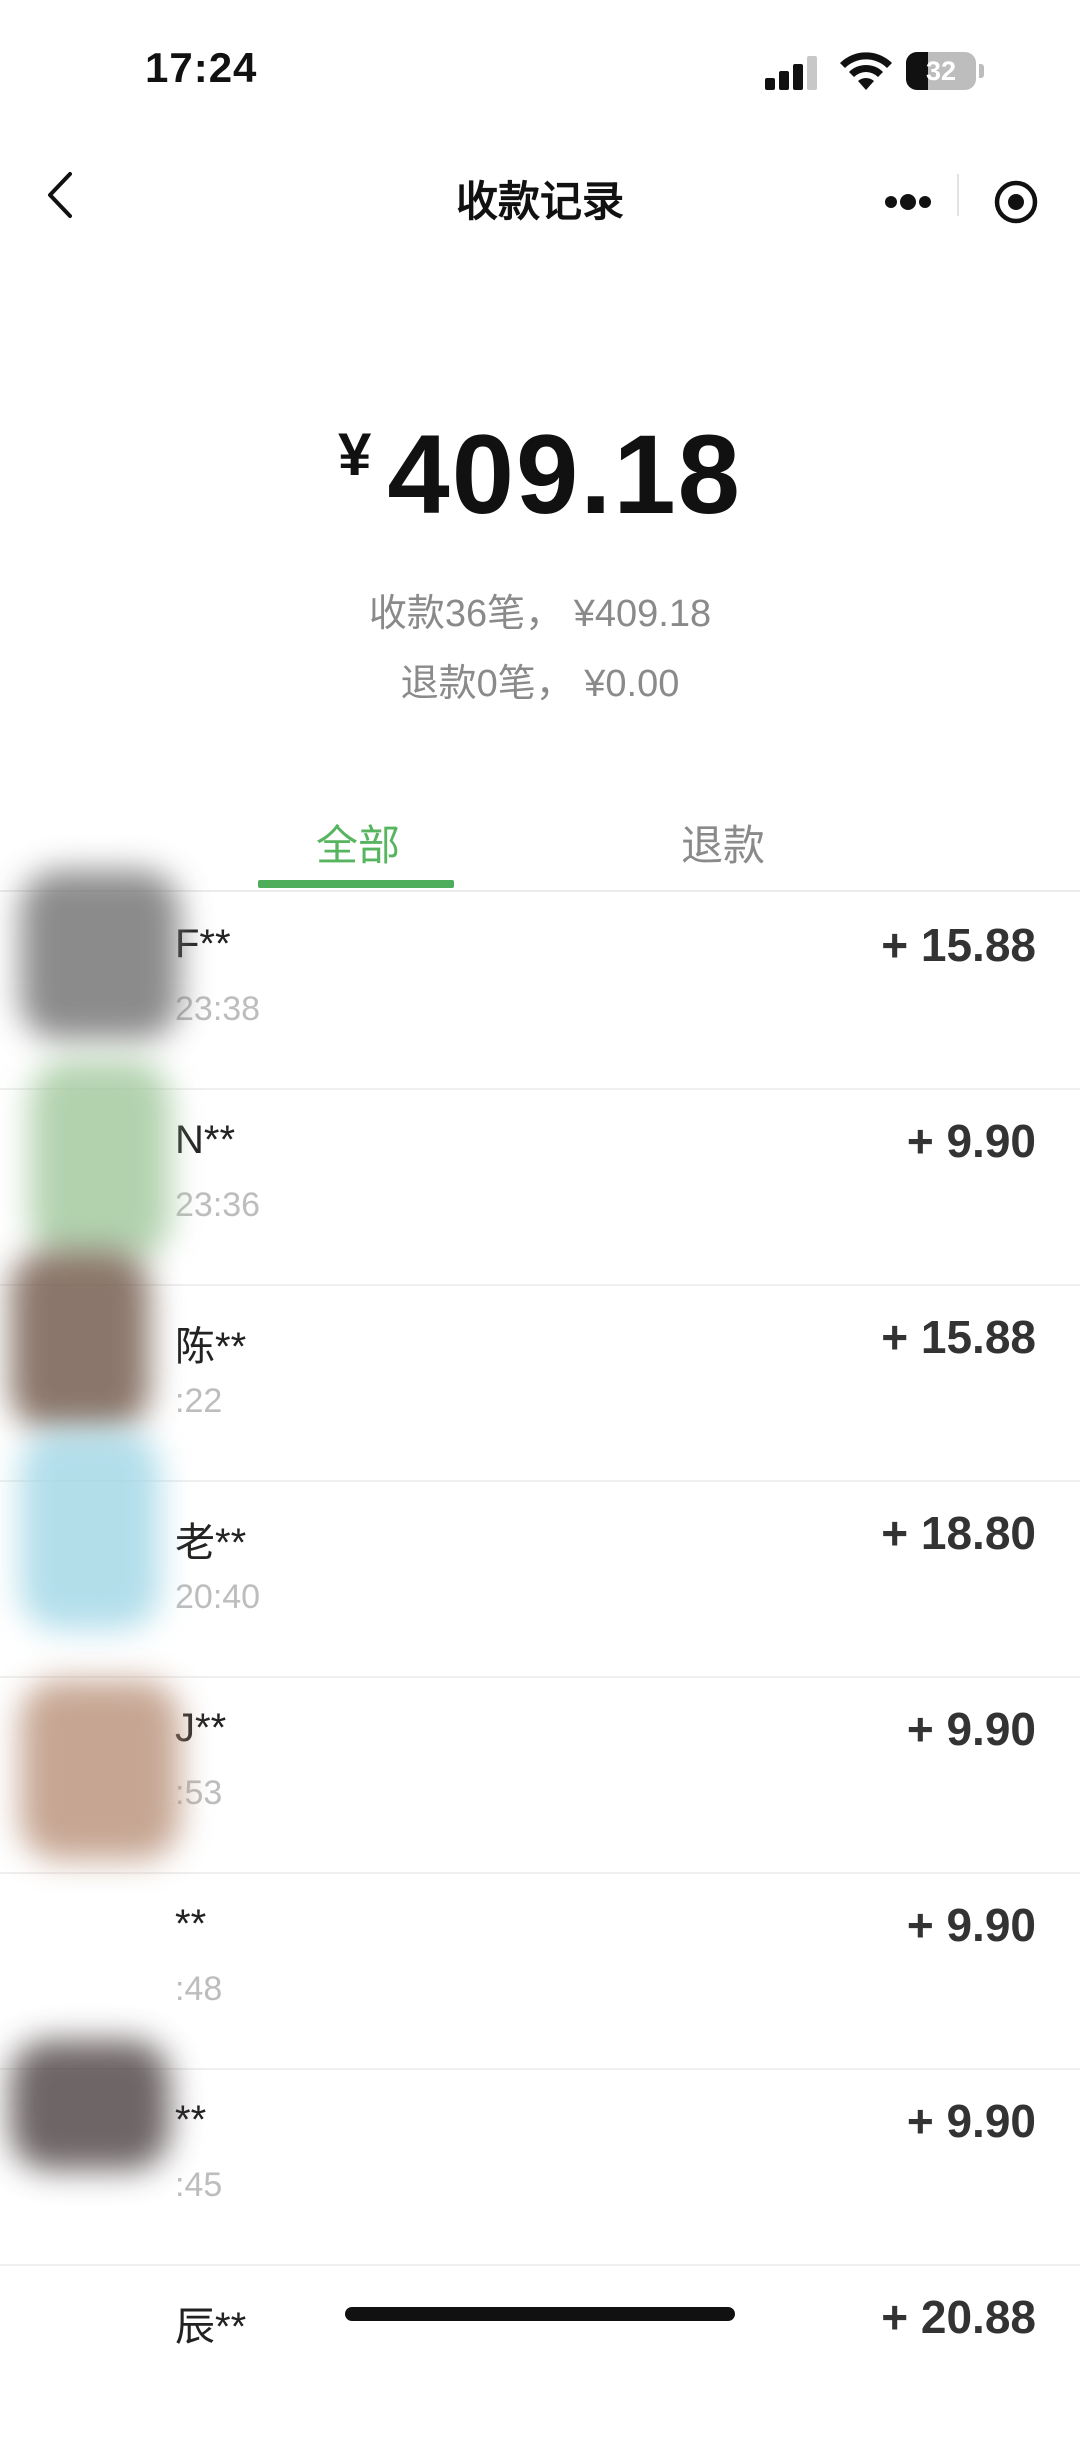 This screenshot has width=1080, height=2460. I want to click on target-circle-icon, so click(1008, 195).